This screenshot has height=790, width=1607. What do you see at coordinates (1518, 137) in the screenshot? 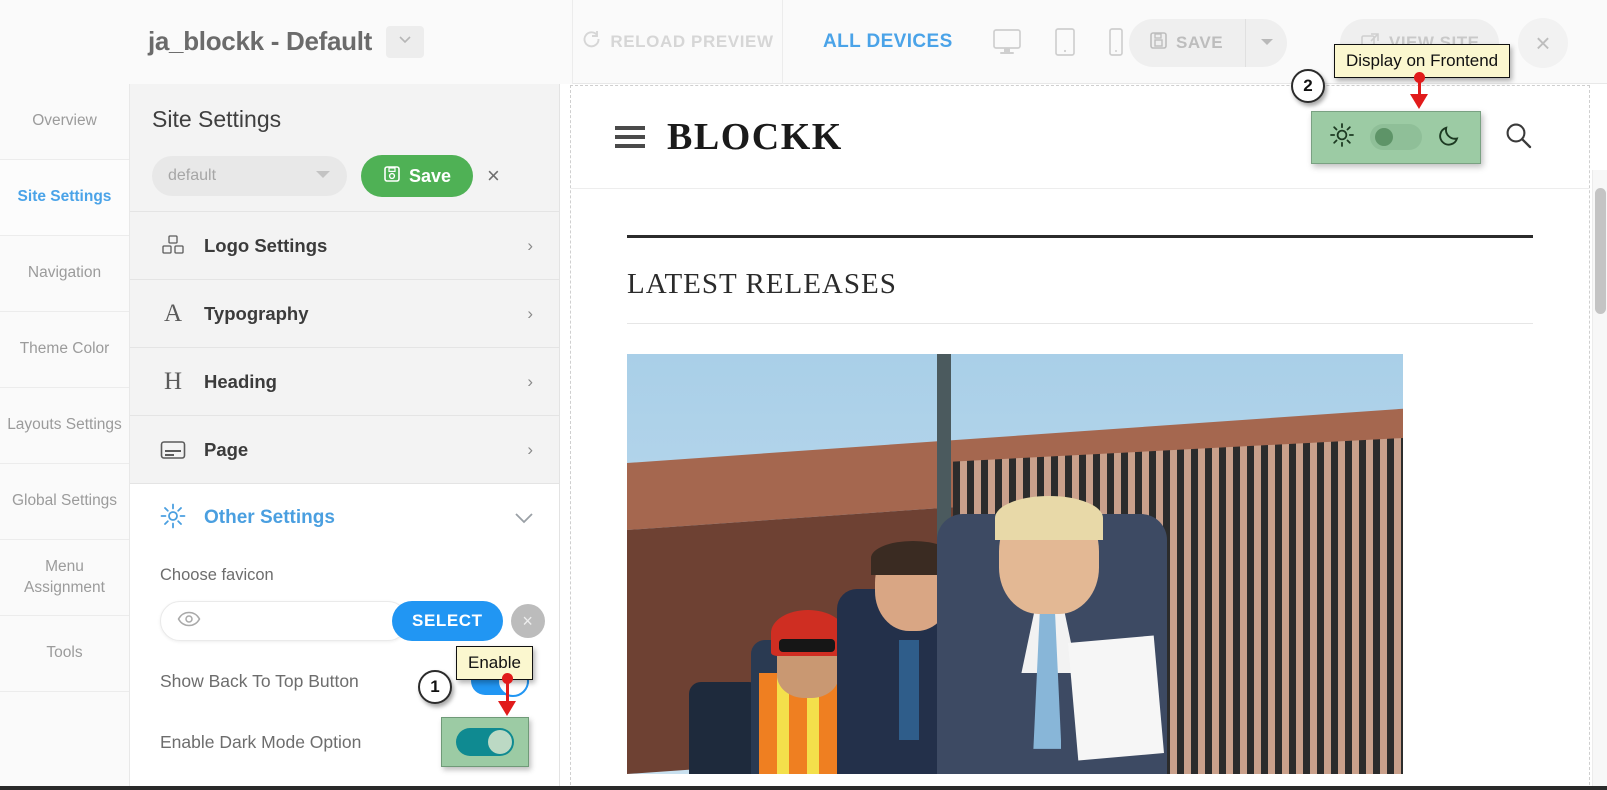
I see `search-icon` at bounding box center [1518, 137].